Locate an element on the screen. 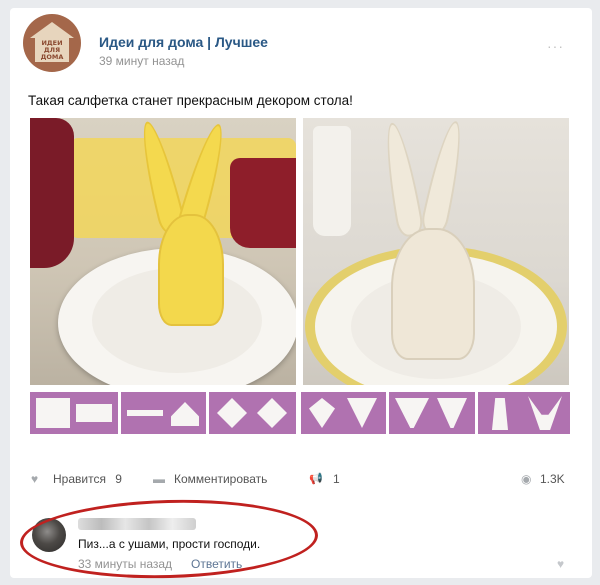 The width and height of the screenshot is (600, 585). views-icon: ◉ is located at coordinates (526, 479).